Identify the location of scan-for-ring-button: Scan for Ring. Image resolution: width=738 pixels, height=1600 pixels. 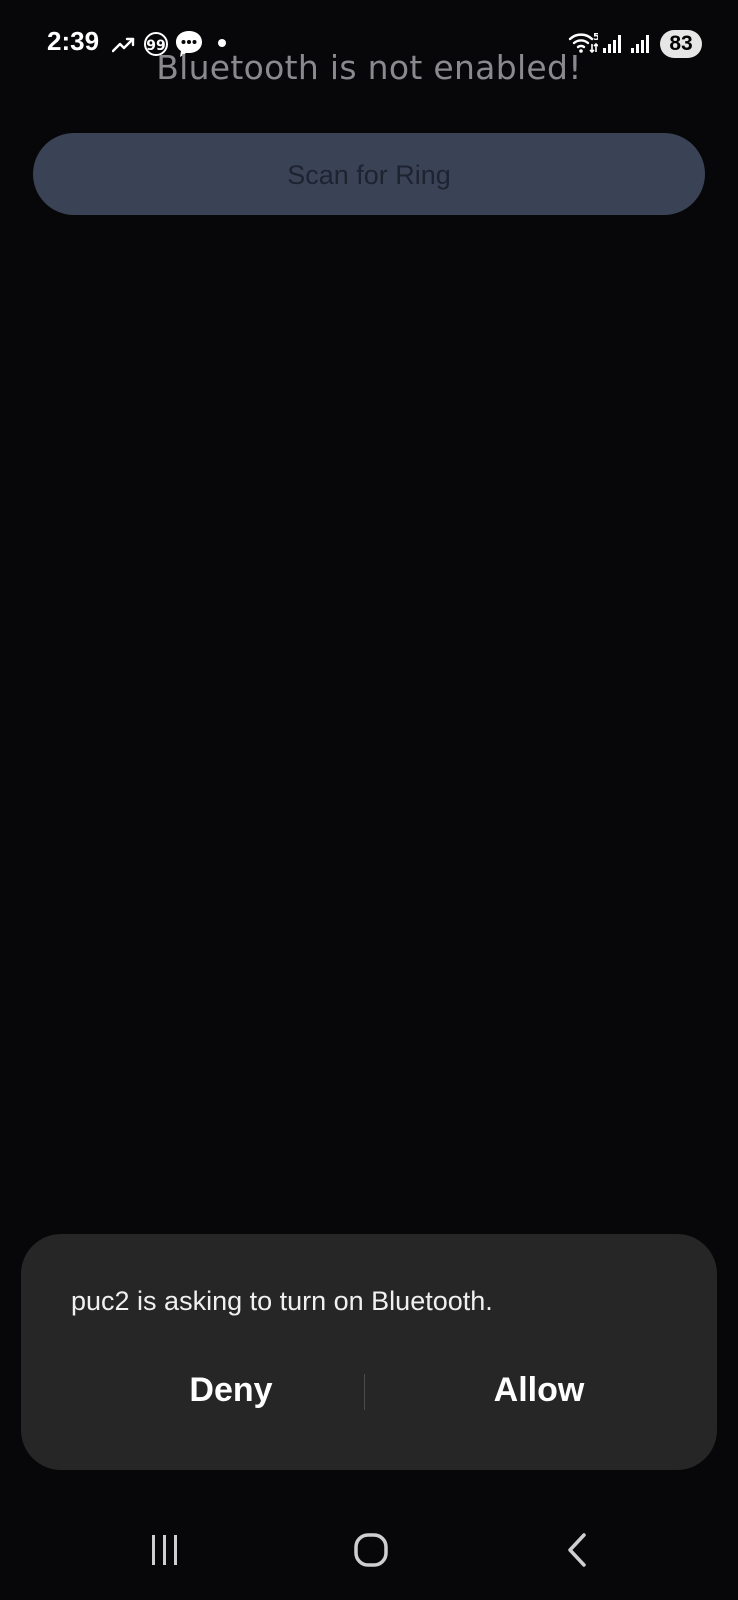
(369, 174).